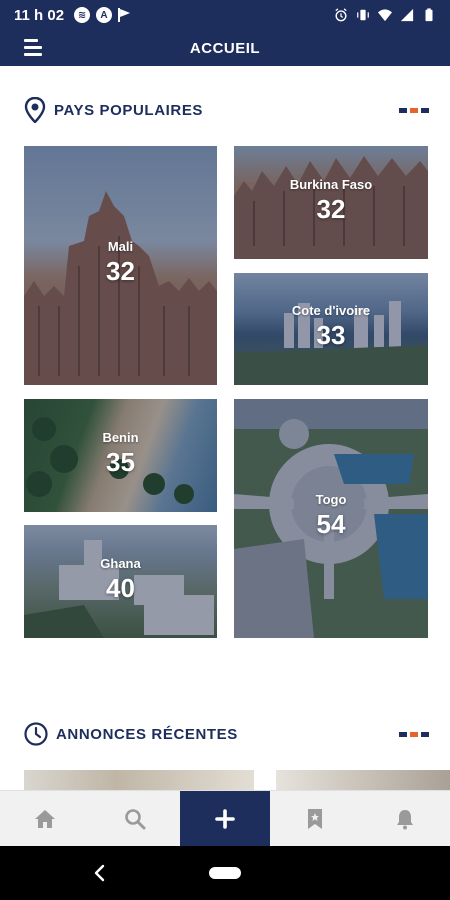 The width and height of the screenshot is (450, 900). Describe the element at coordinates (82, 15) in the screenshot. I see `spotify-icon: ≋` at that location.